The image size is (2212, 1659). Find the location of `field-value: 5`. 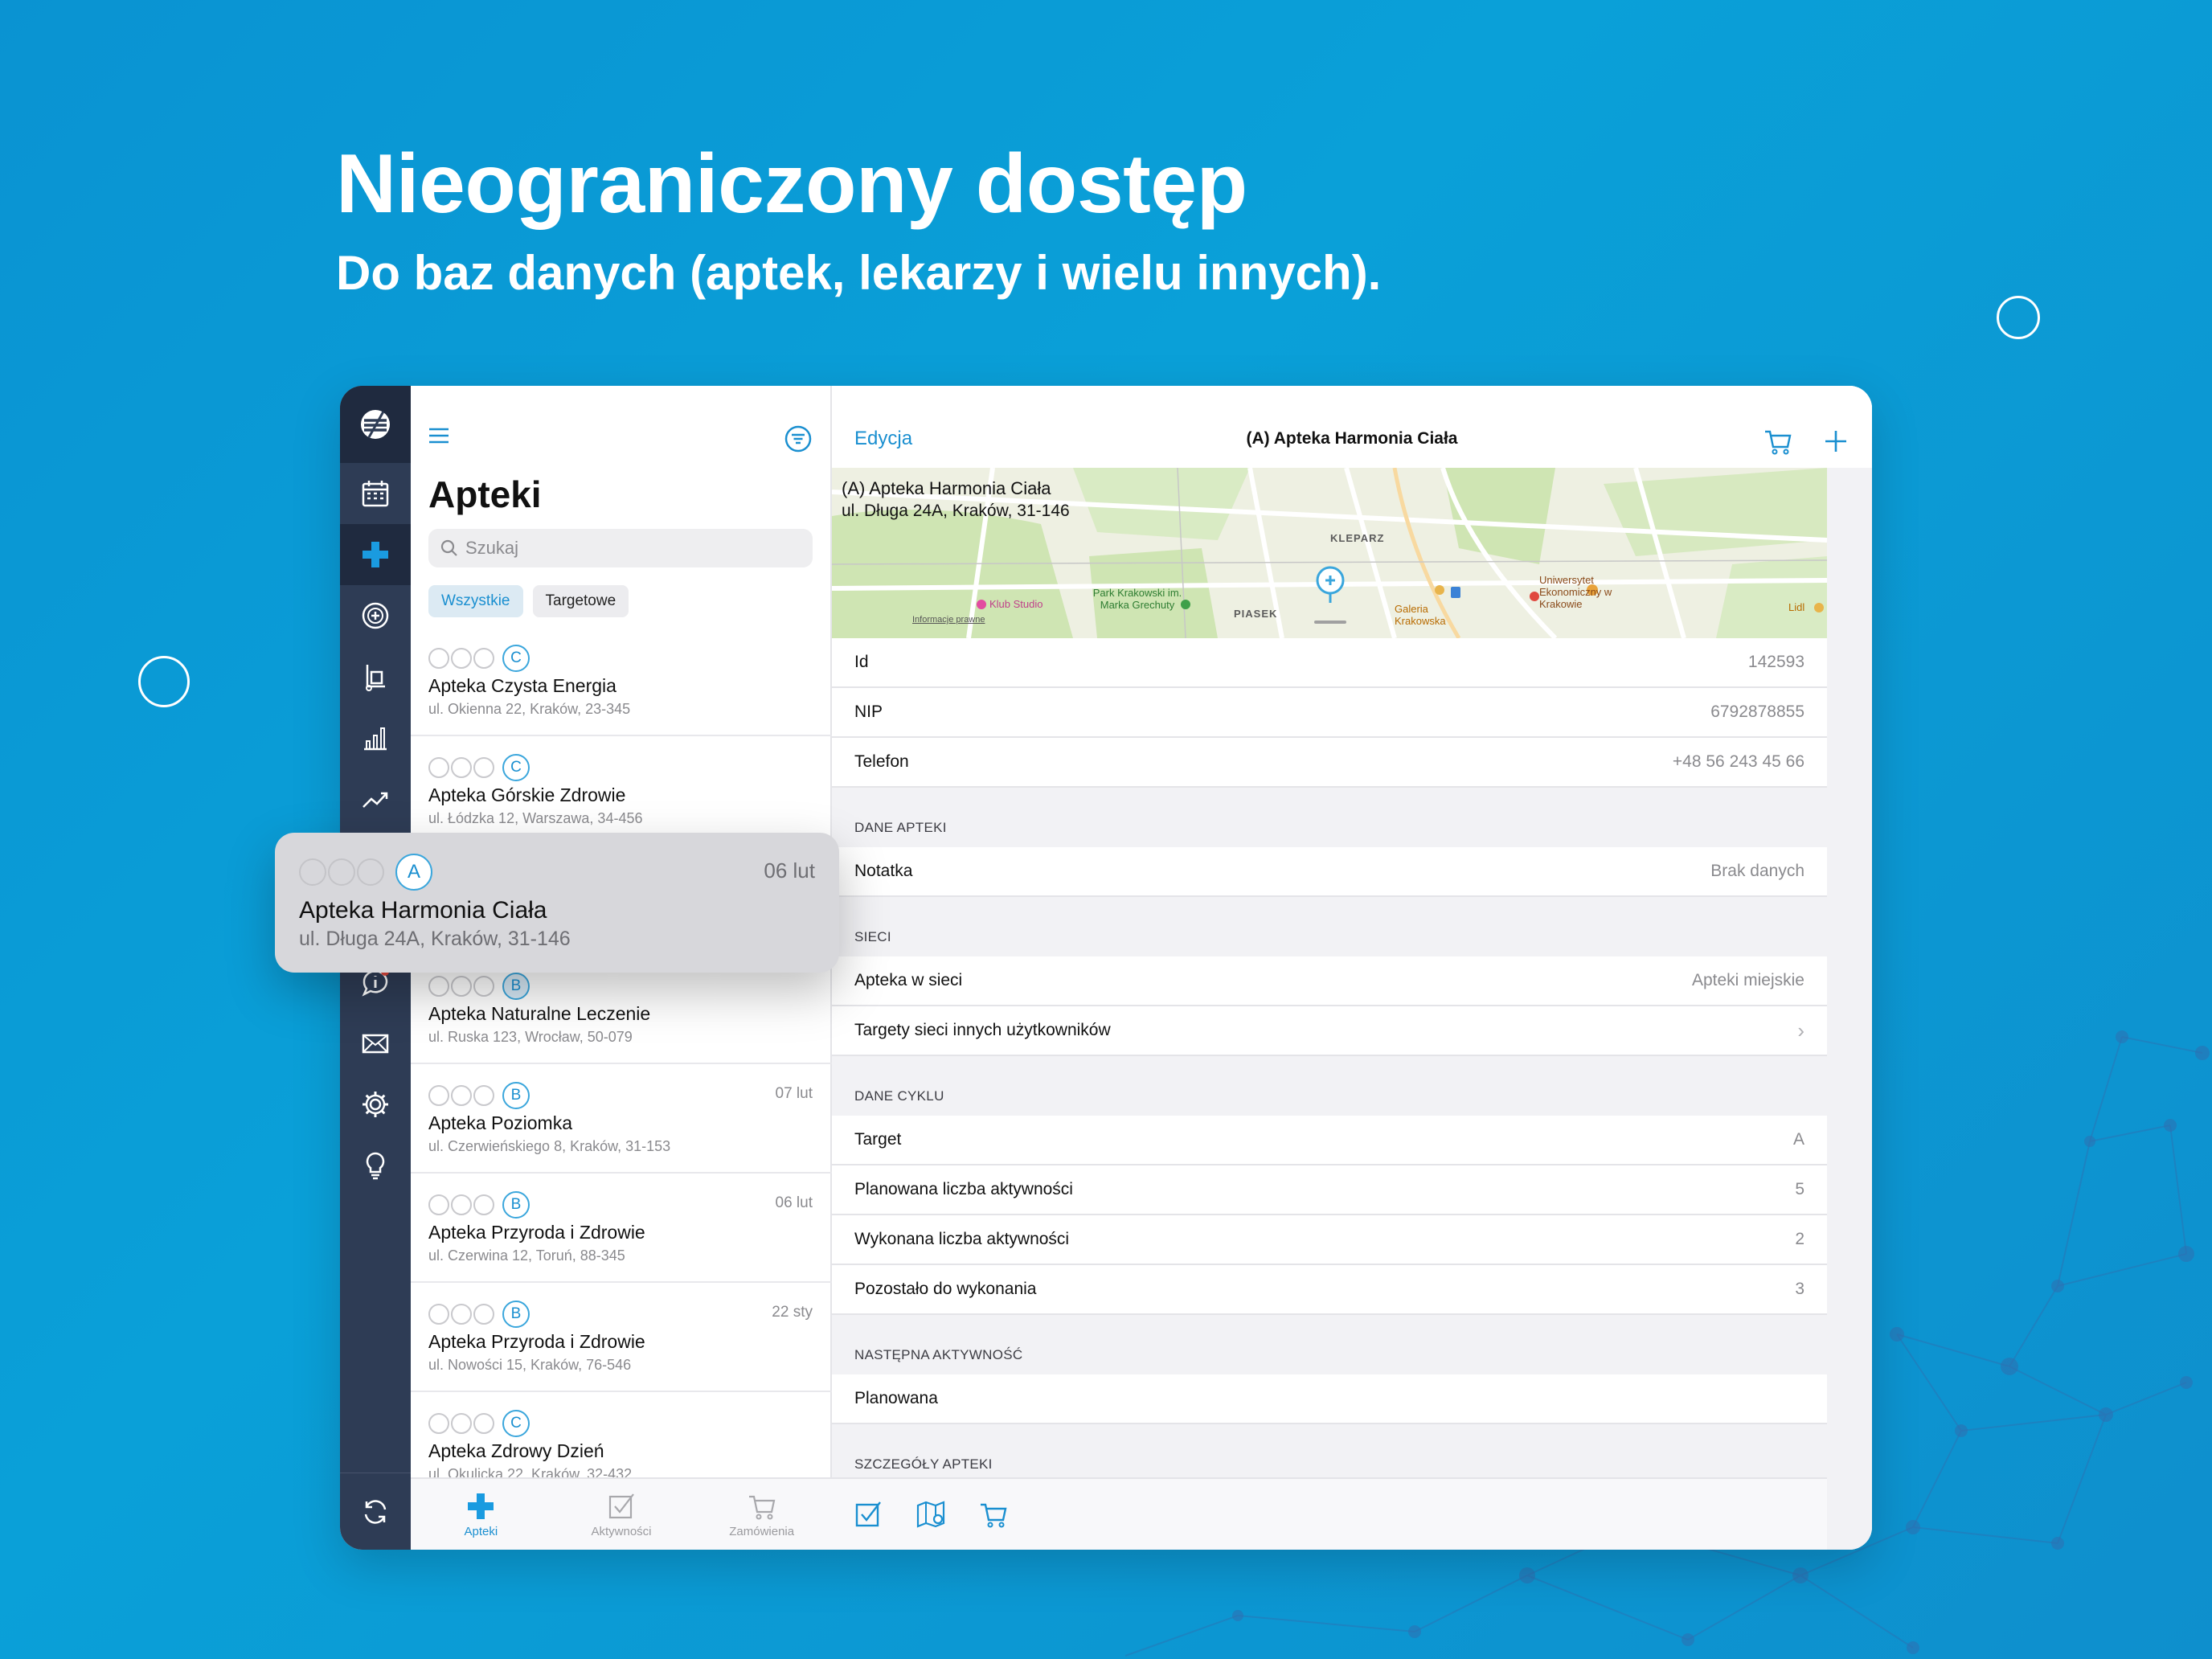

field-value: 5 is located at coordinates (1799, 1189).